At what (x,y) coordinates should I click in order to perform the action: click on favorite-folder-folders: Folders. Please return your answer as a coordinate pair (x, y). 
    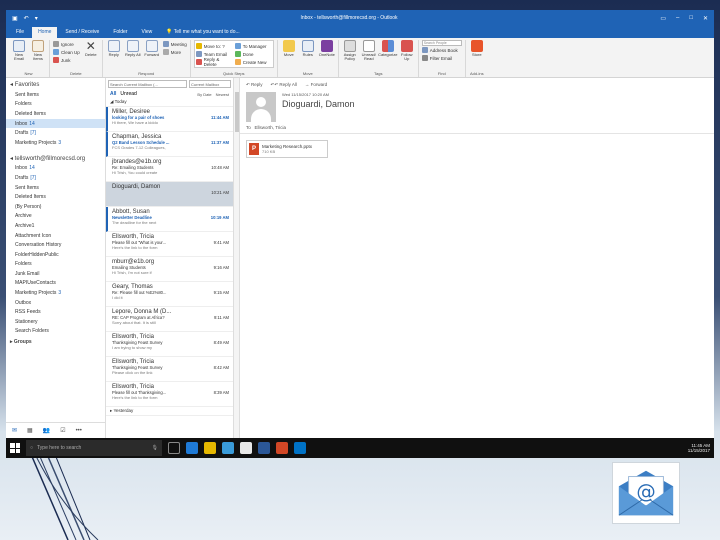
    Looking at the image, I should click on (55, 105).